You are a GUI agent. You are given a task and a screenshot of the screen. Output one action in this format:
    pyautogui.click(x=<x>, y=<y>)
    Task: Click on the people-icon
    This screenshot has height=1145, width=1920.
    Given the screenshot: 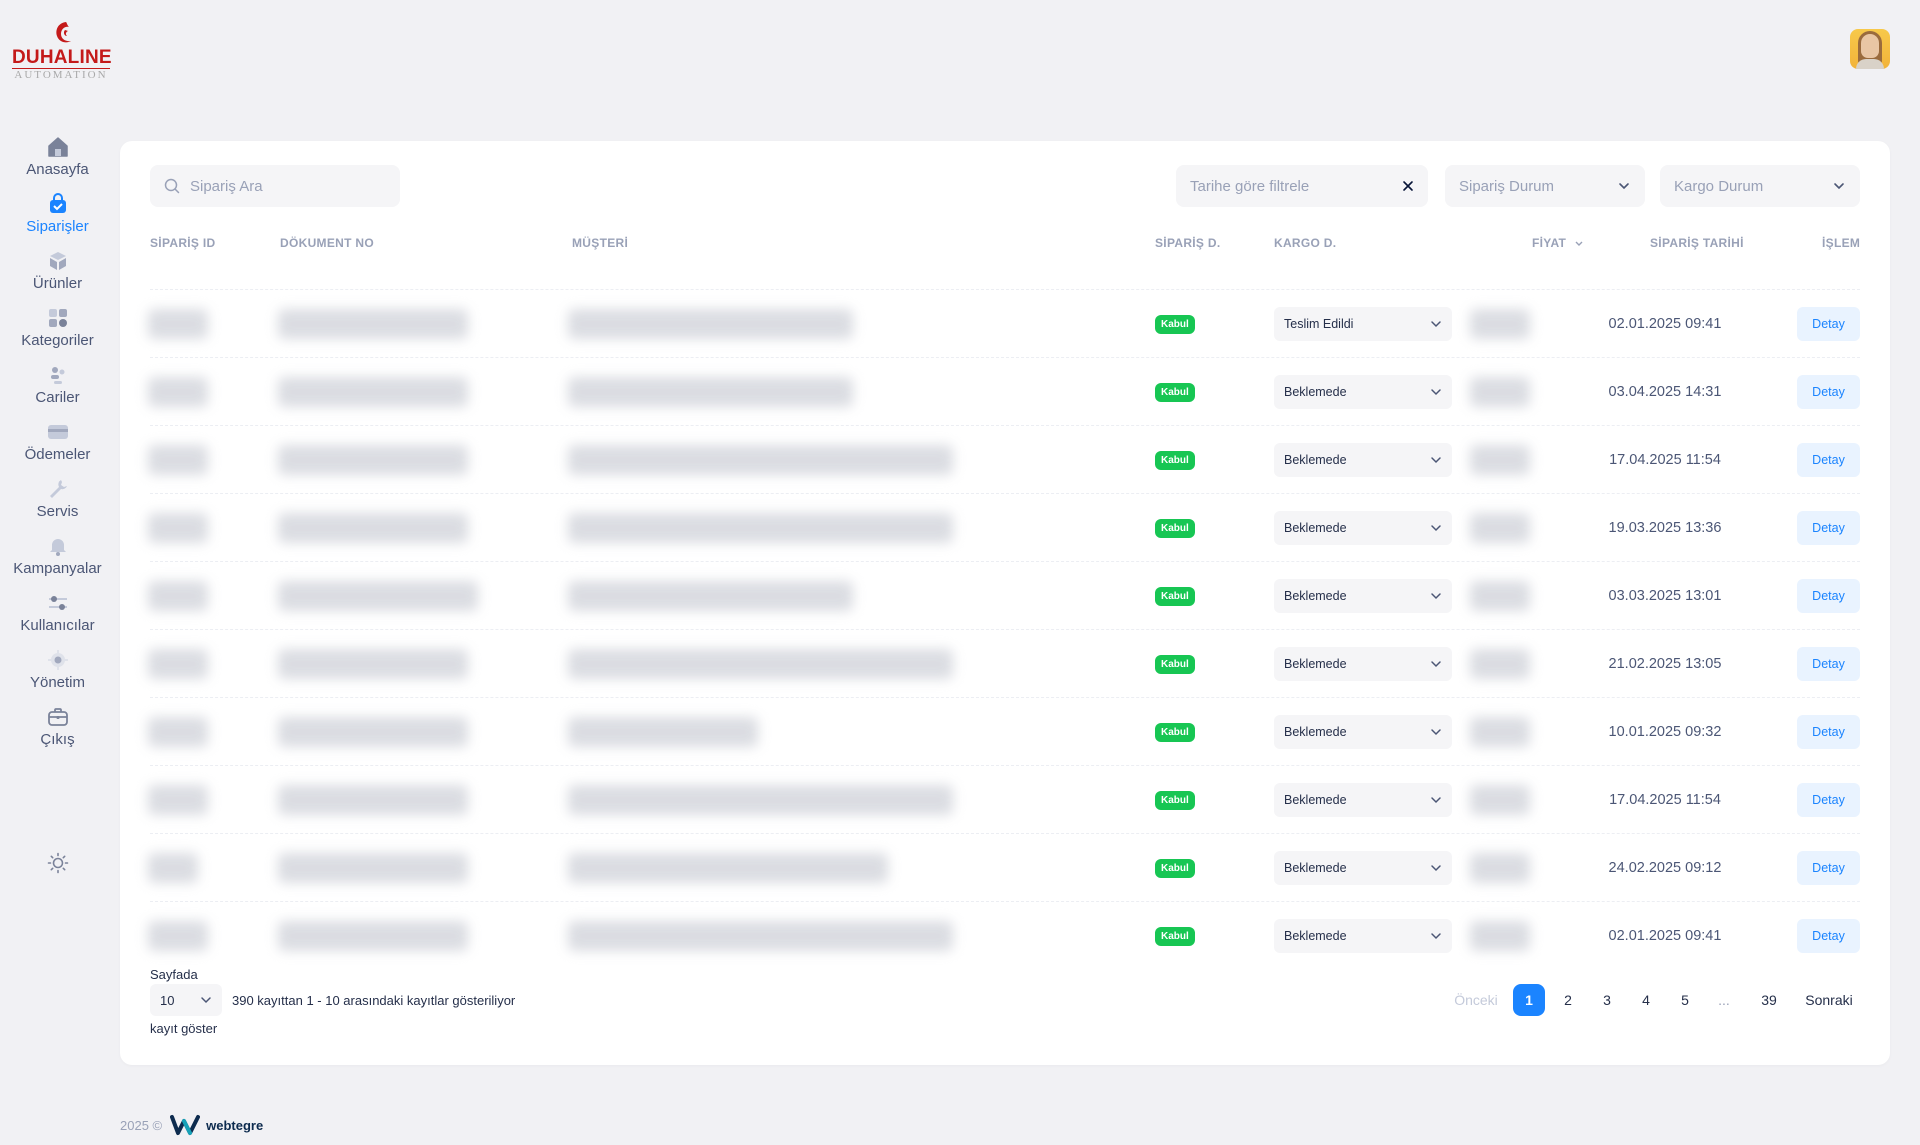 What is the action you would take?
    pyautogui.click(x=57, y=375)
    